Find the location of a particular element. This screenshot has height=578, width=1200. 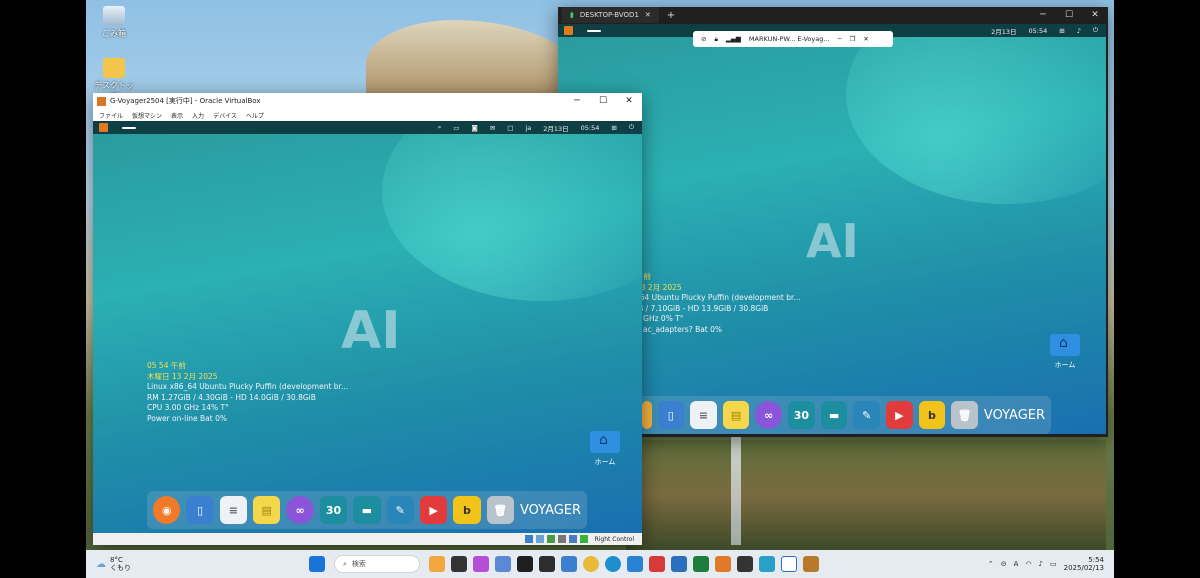

firefox-icon: ◉ is located at coordinates (167, 510).